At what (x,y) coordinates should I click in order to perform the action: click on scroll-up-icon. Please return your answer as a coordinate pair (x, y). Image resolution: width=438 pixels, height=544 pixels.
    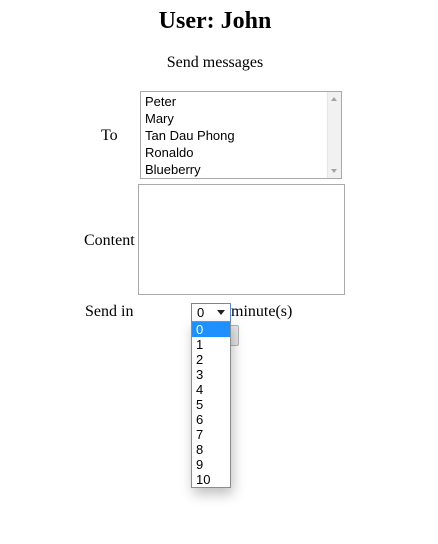
    Looking at the image, I should click on (334, 99).